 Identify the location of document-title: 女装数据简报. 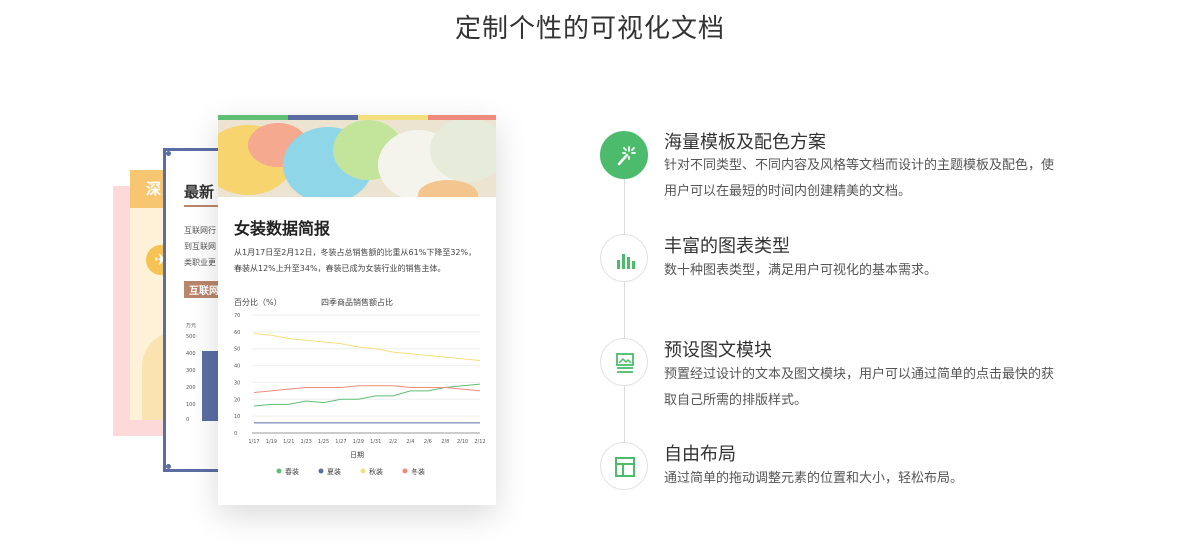
(282, 228).